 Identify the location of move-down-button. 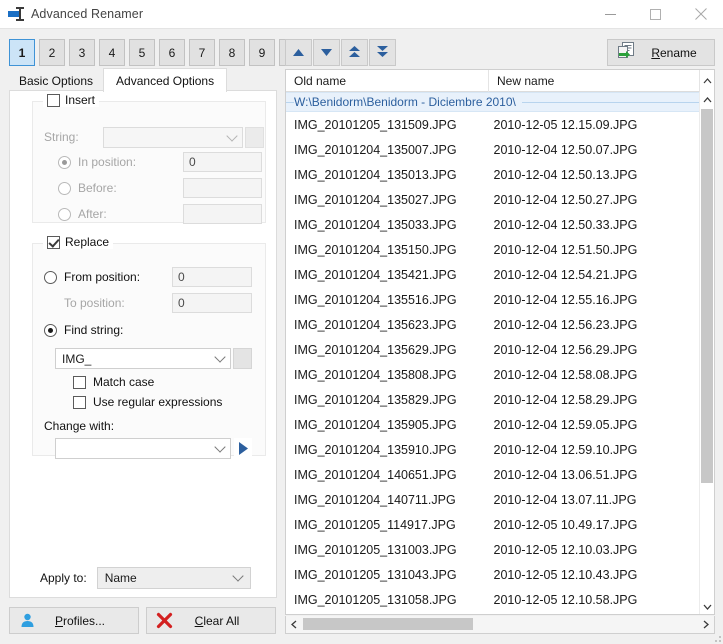
(326, 52).